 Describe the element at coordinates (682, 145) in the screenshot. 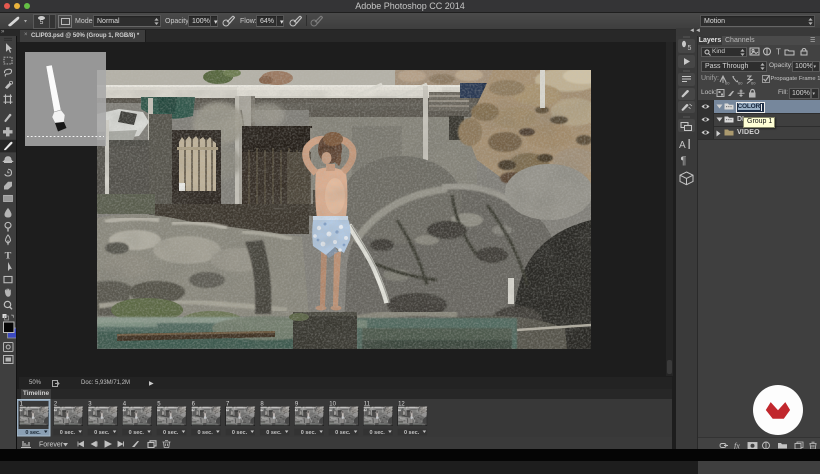

I see `svg-text: A` at that location.